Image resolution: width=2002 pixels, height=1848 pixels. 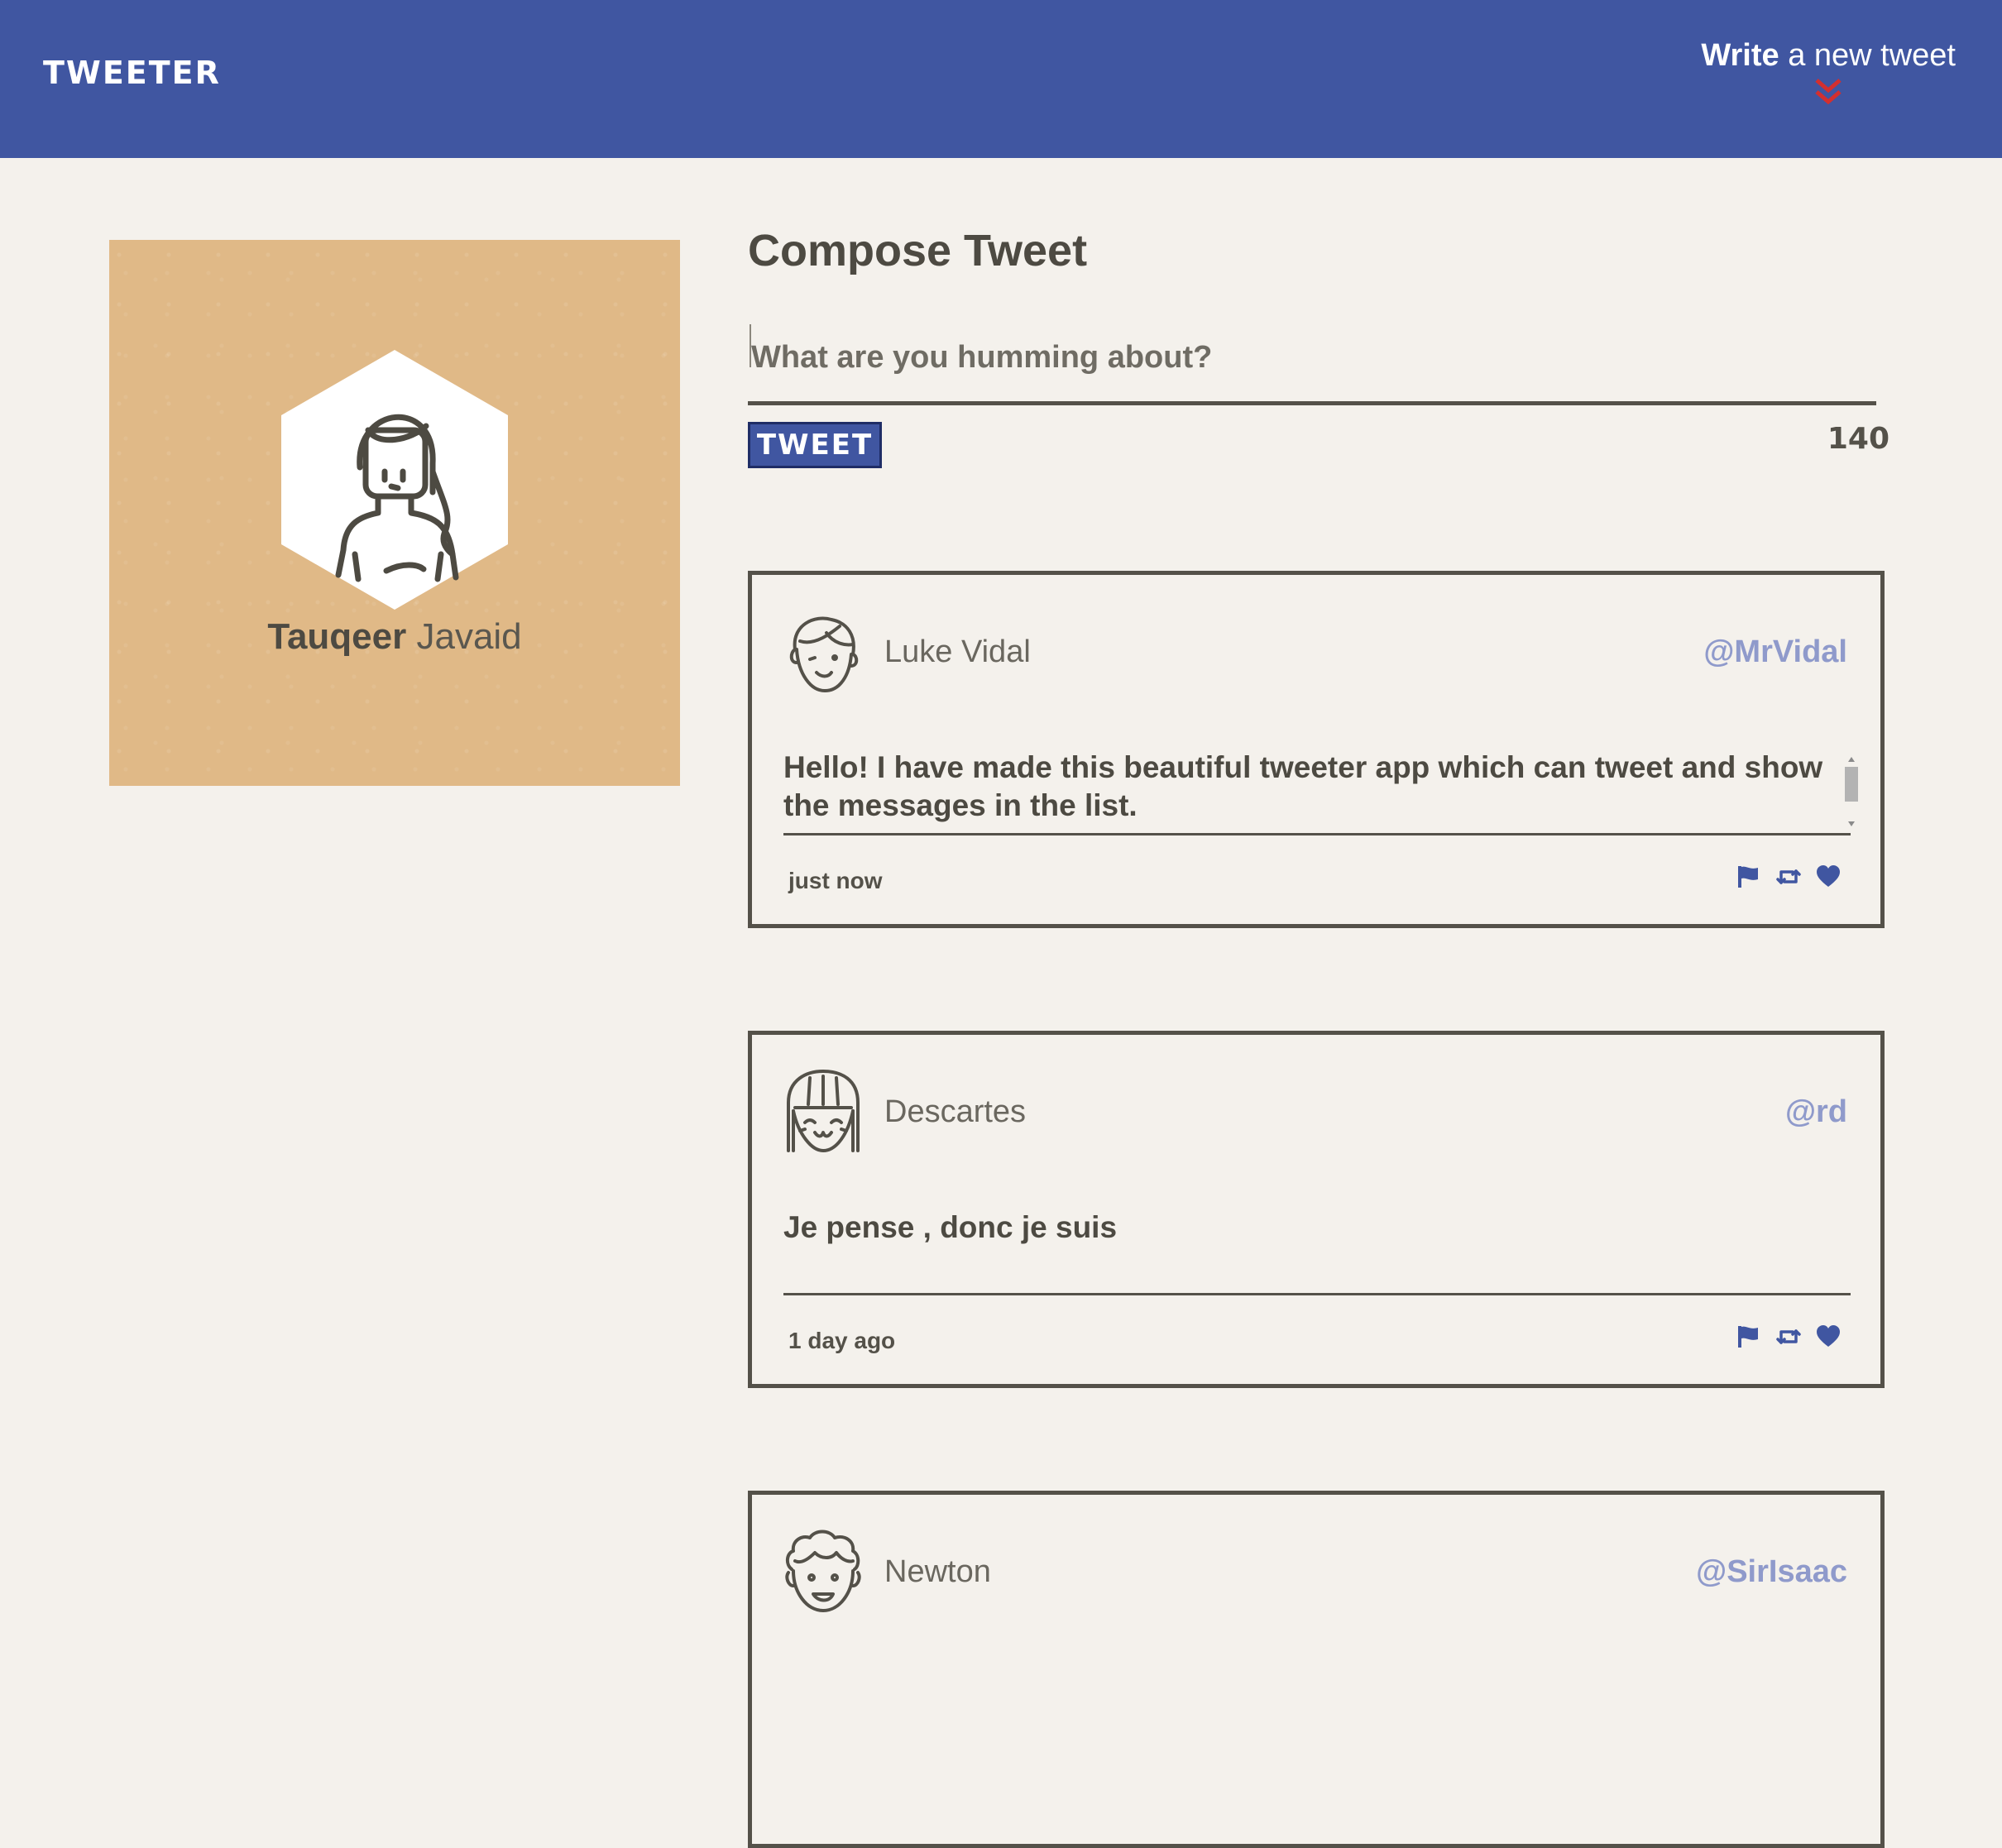 What do you see at coordinates (1828, 92) in the screenshot?
I see `double-chevron-down-icon` at bounding box center [1828, 92].